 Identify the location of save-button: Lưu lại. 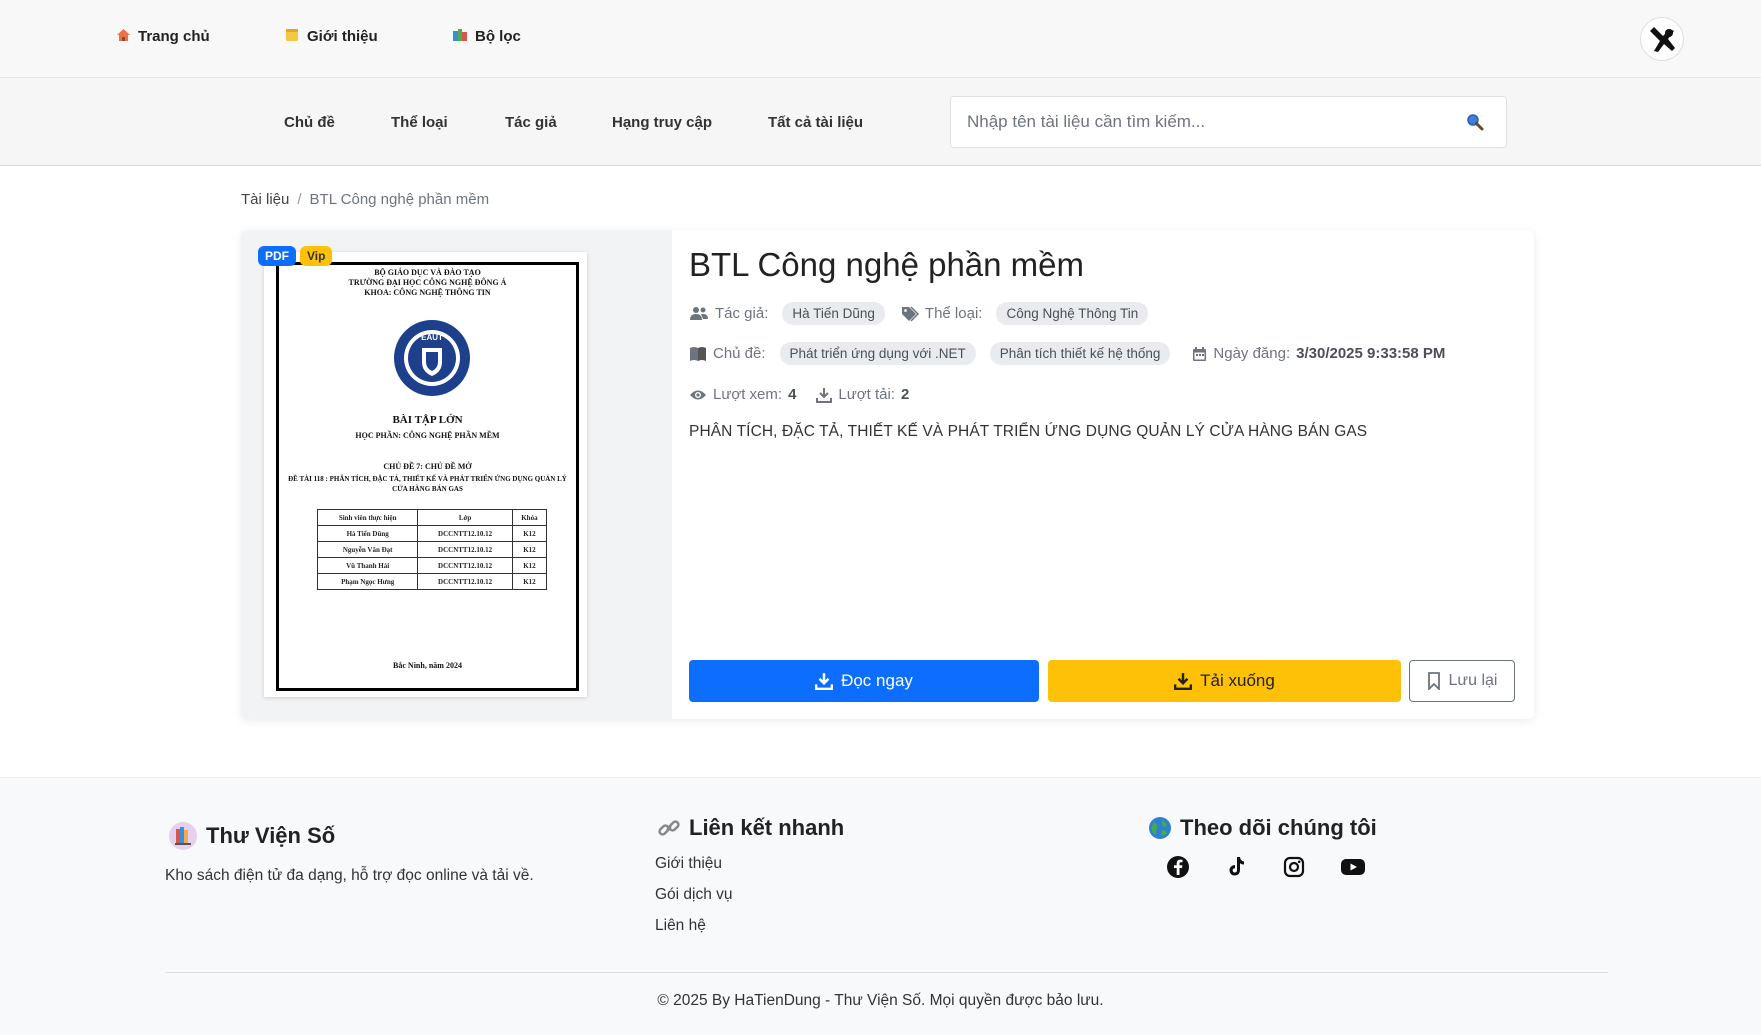
(1462, 681).